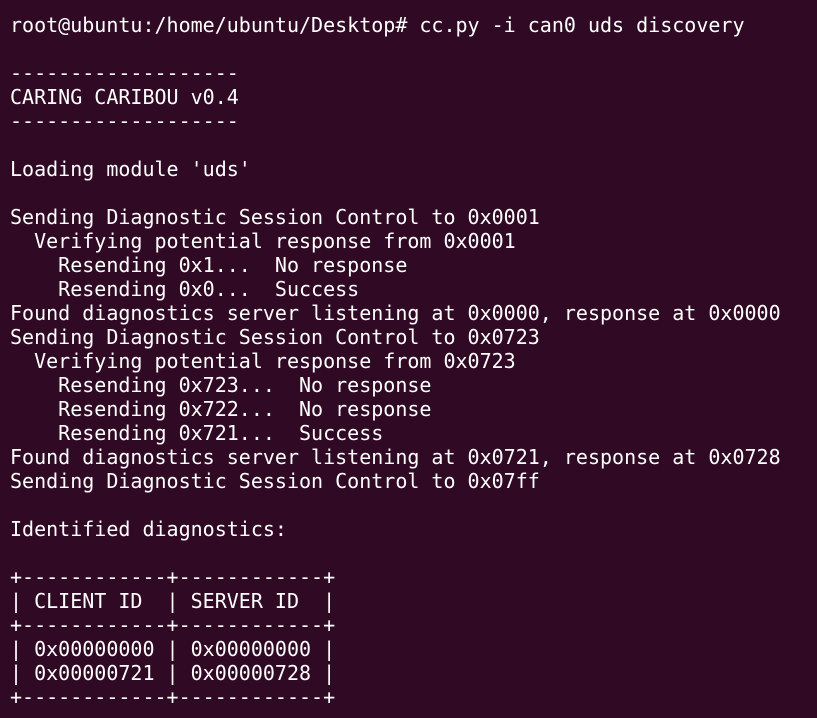  Describe the element at coordinates (197, 433) in the screenshot. I see `output-line: Resending 0x721... Success` at that location.